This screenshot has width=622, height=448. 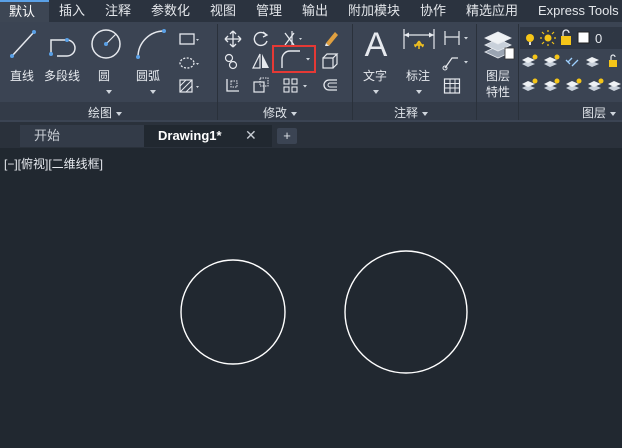 What do you see at coordinates (411, 112) in the screenshot?
I see `annotation-panel-title: 注释` at bounding box center [411, 112].